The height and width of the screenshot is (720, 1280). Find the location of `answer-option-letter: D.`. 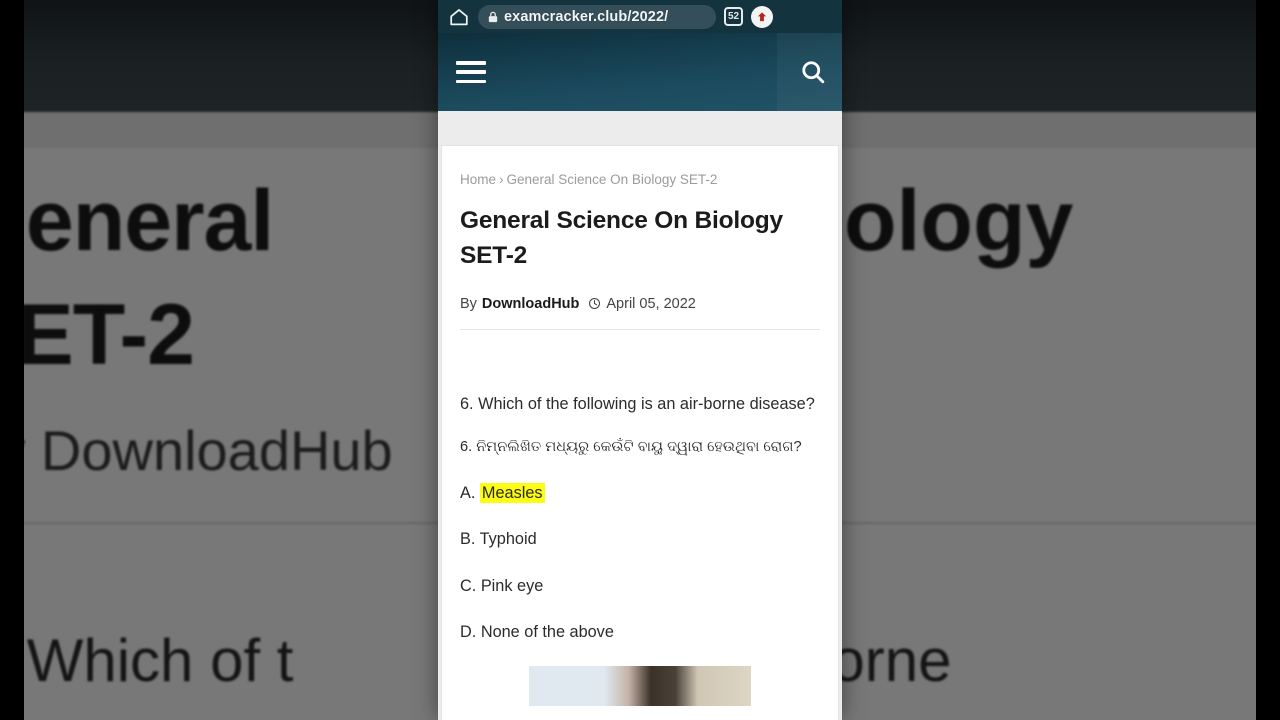

answer-option-letter: D. is located at coordinates (468, 632).